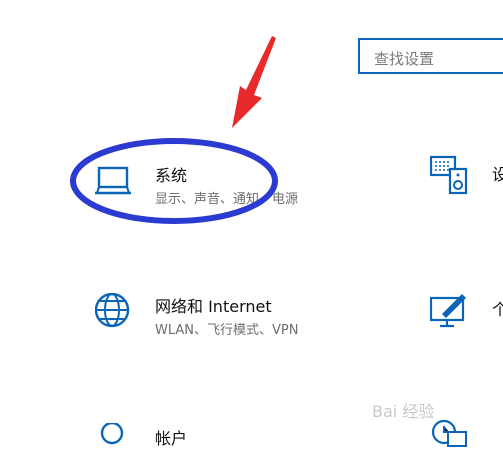 The image size is (503, 463). What do you see at coordinates (227, 199) in the screenshot?
I see `tile-subtitle: 显示、声音、通知、电源` at bounding box center [227, 199].